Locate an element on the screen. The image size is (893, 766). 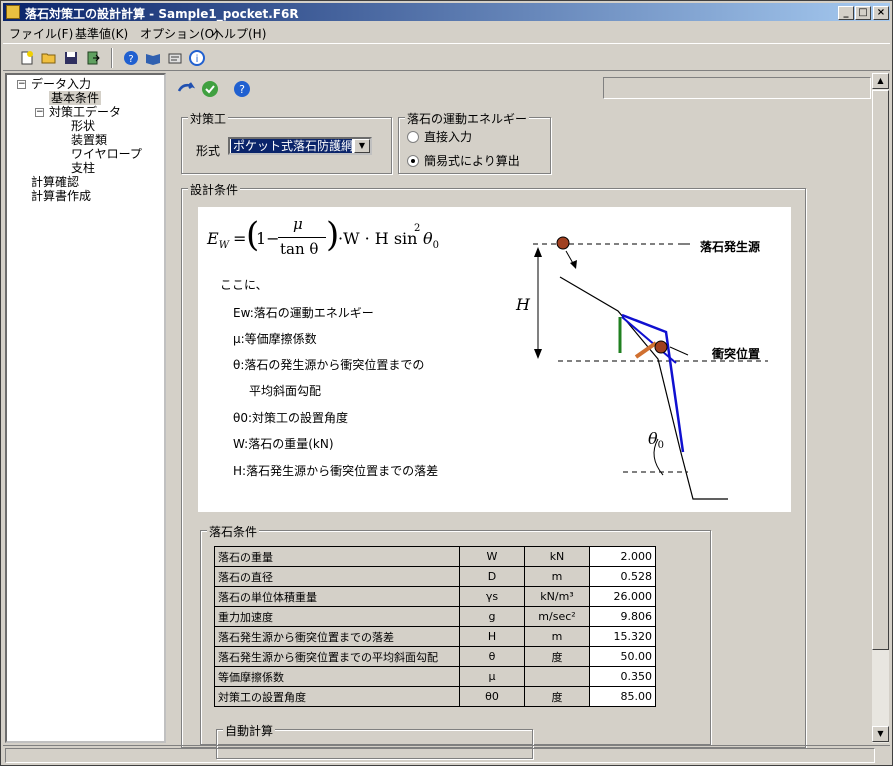
design-group-label: 設計条件 is located at coordinates (214, 189).